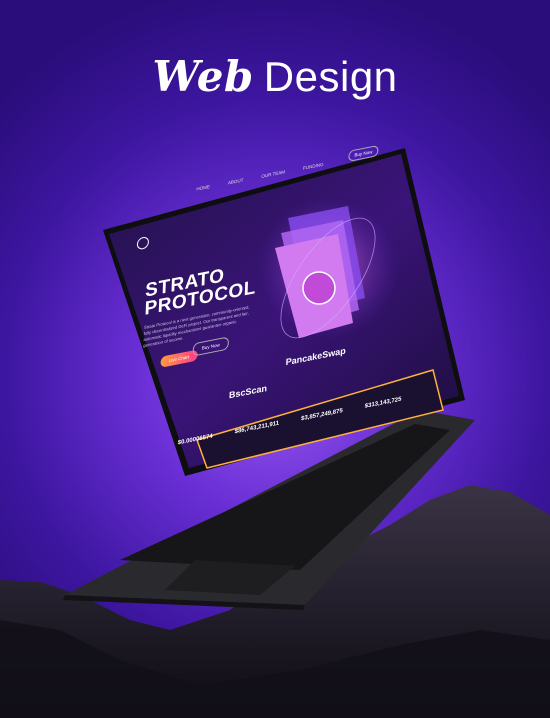 This screenshot has height=718, width=550. Describe the element at coordinates (363, 153) in the screenshot. I see `buy-now-header-button: Buy Now` at that location.